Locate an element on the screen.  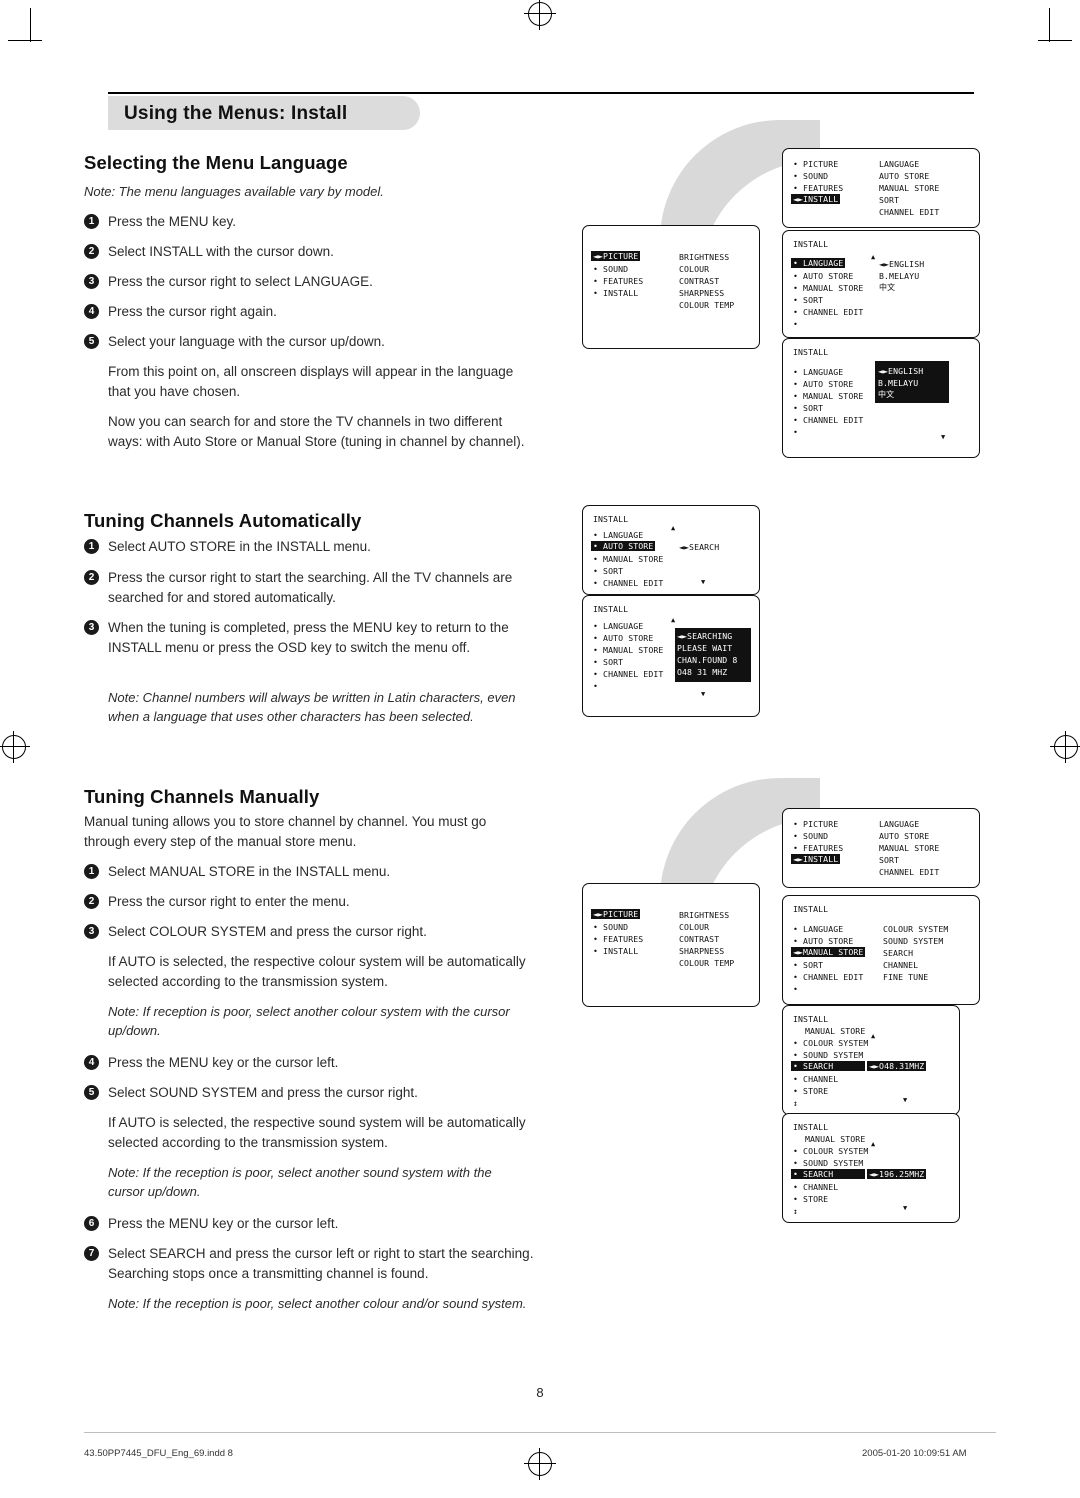
osd-line: • INSTALL is located at coordinates (616, 293).